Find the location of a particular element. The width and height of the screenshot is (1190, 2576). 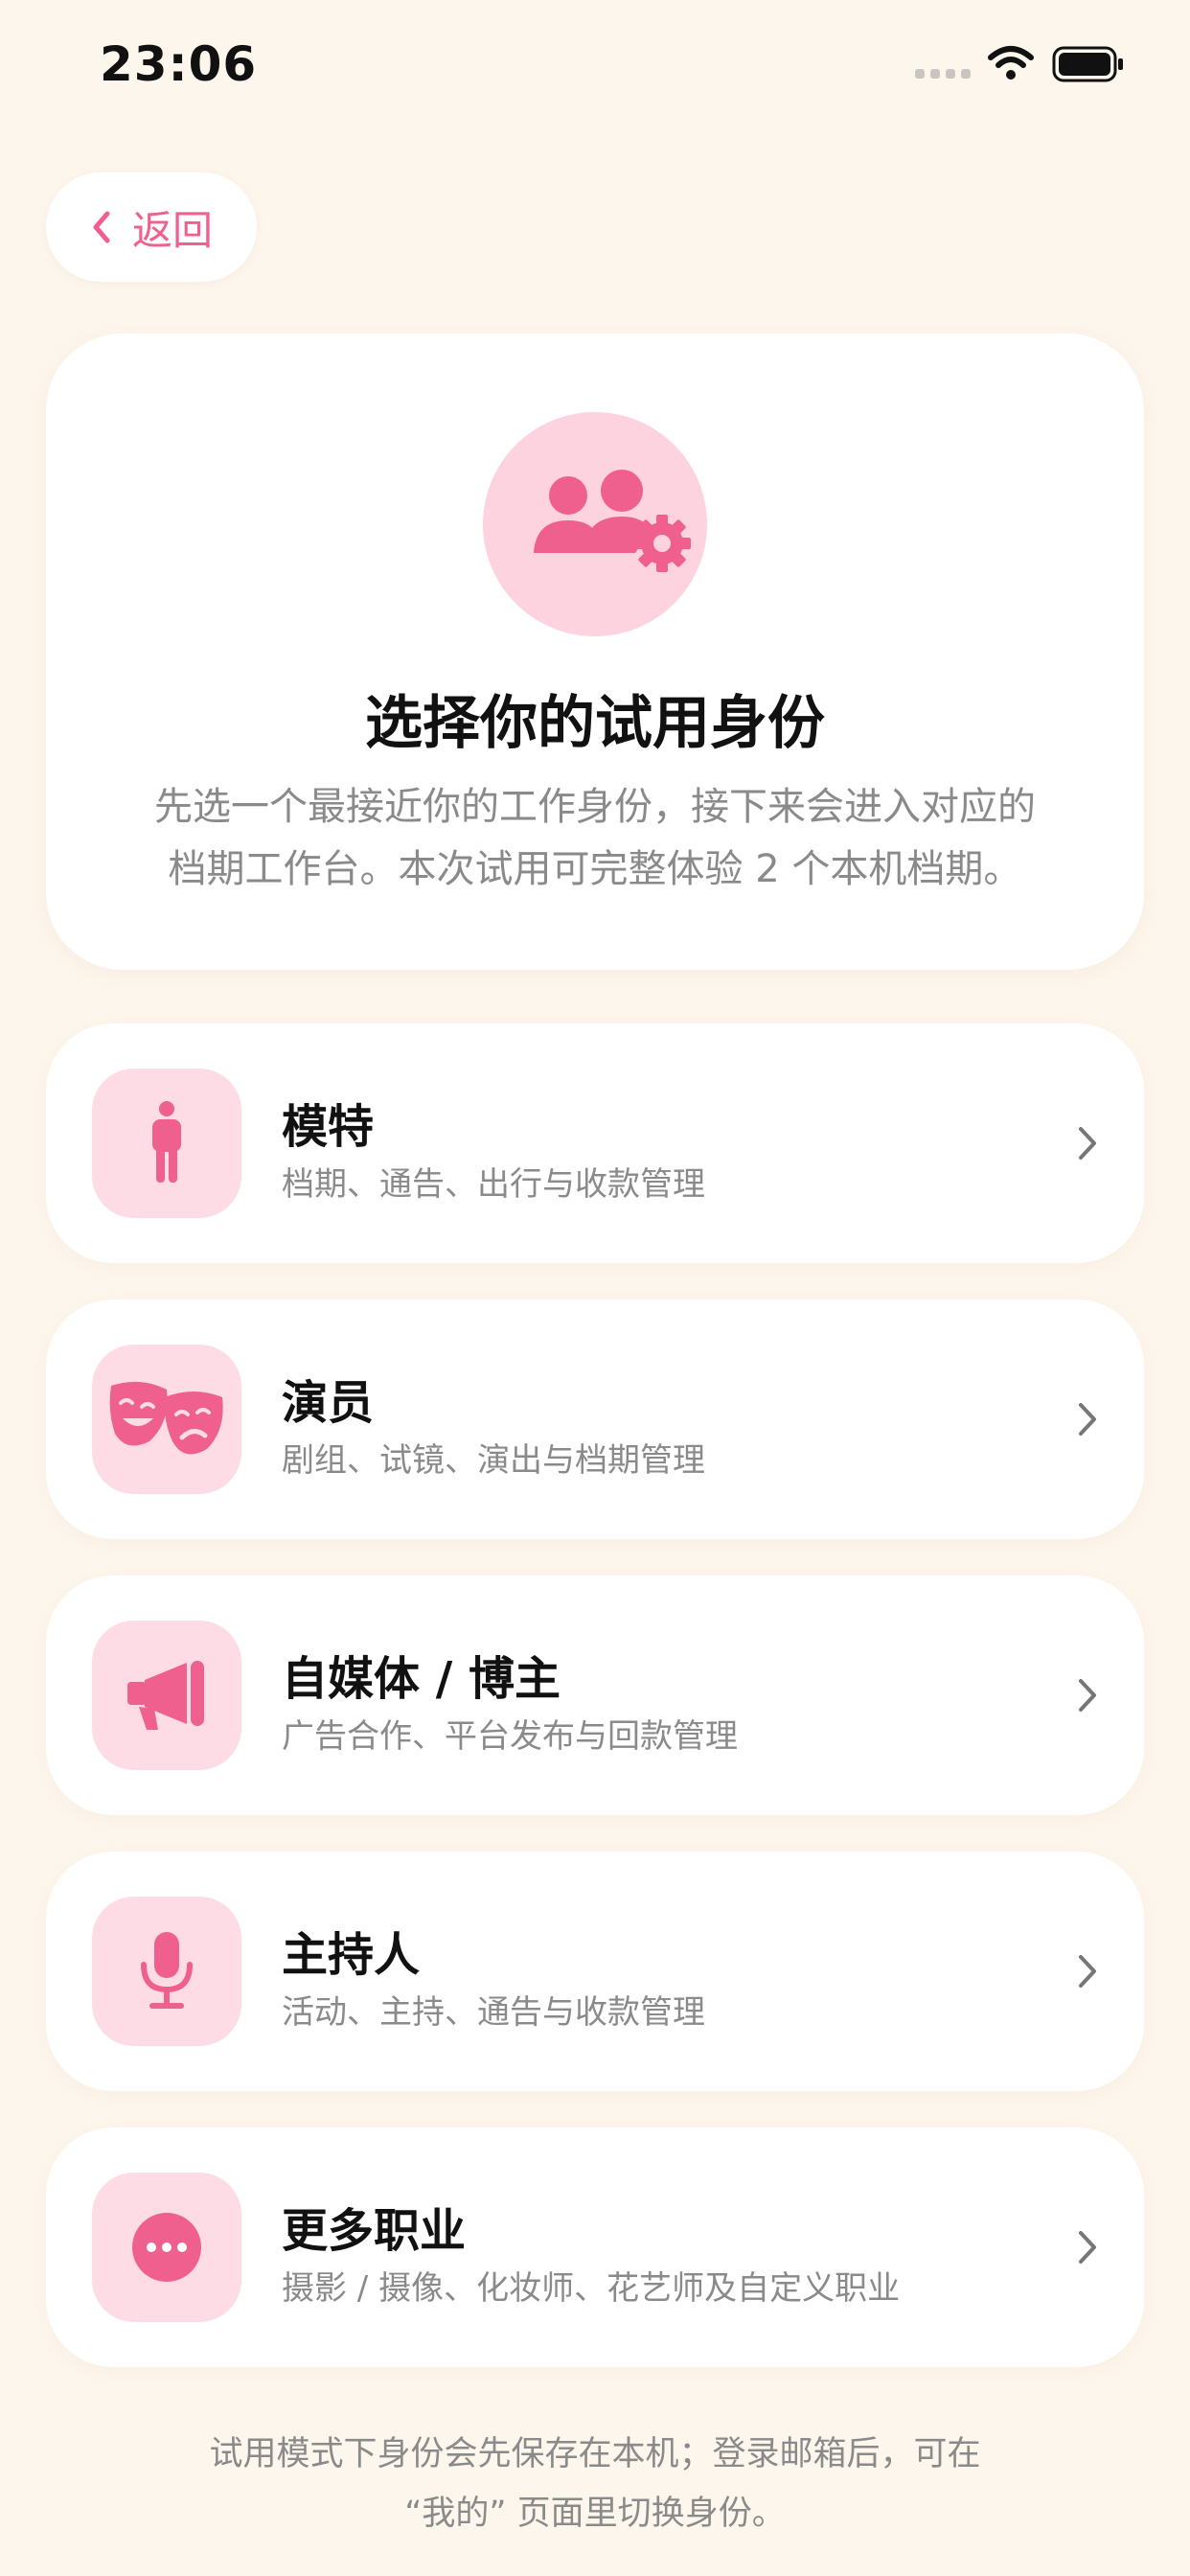

role-subtitle: 档期、通告、出行与收款管理 is located at coordinates (494, 1184).